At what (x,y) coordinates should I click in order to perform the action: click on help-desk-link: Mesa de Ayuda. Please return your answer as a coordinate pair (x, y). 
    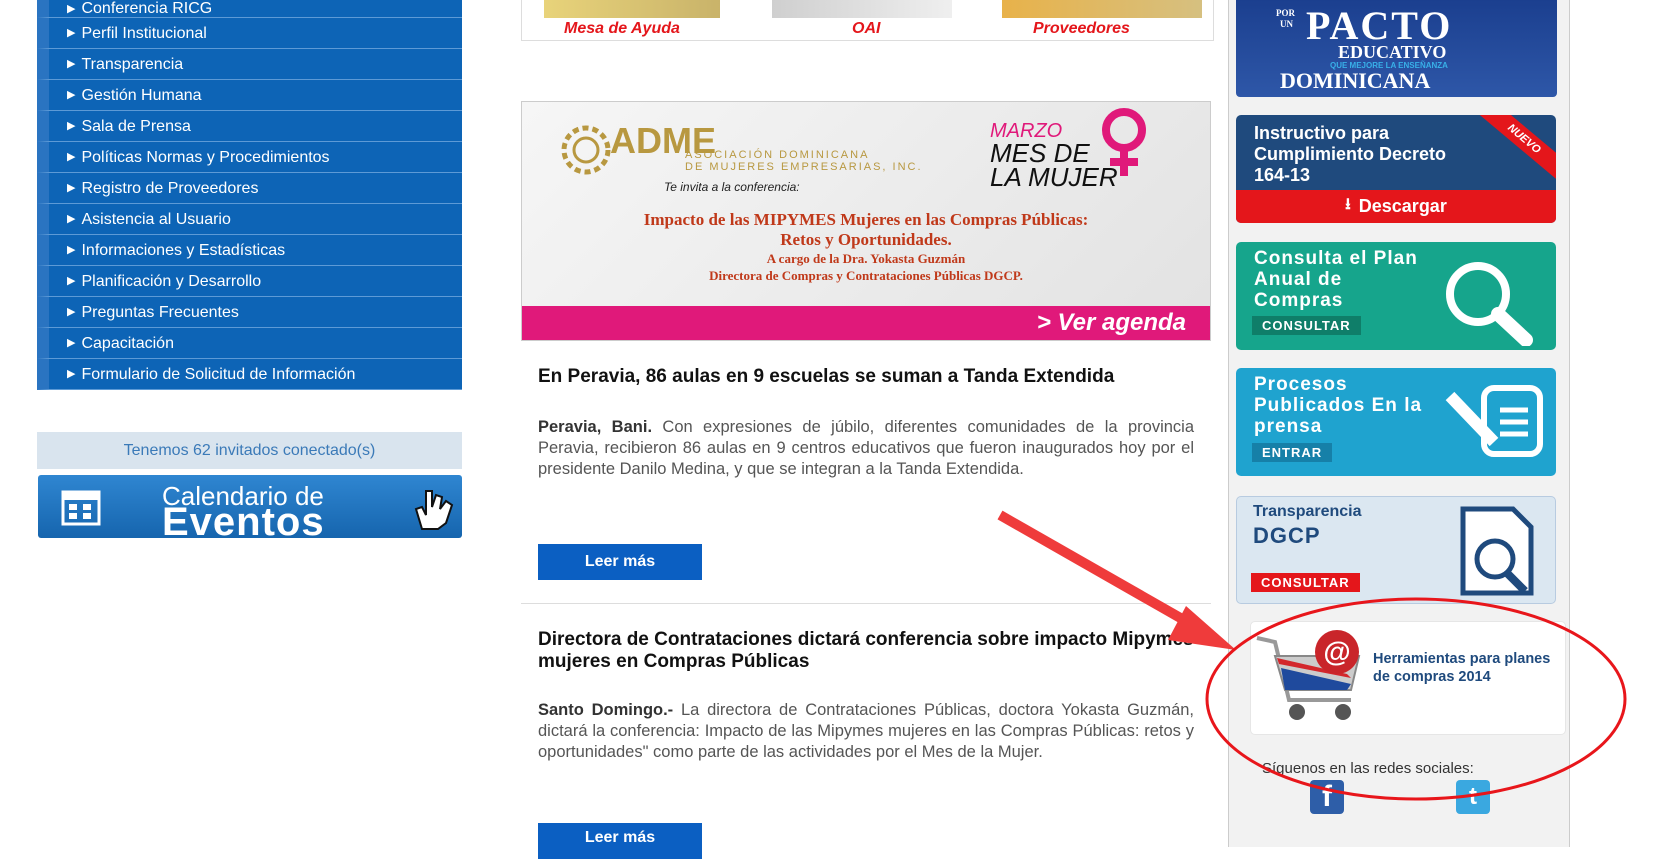
    Looking at the image, I should click on (622, 29).